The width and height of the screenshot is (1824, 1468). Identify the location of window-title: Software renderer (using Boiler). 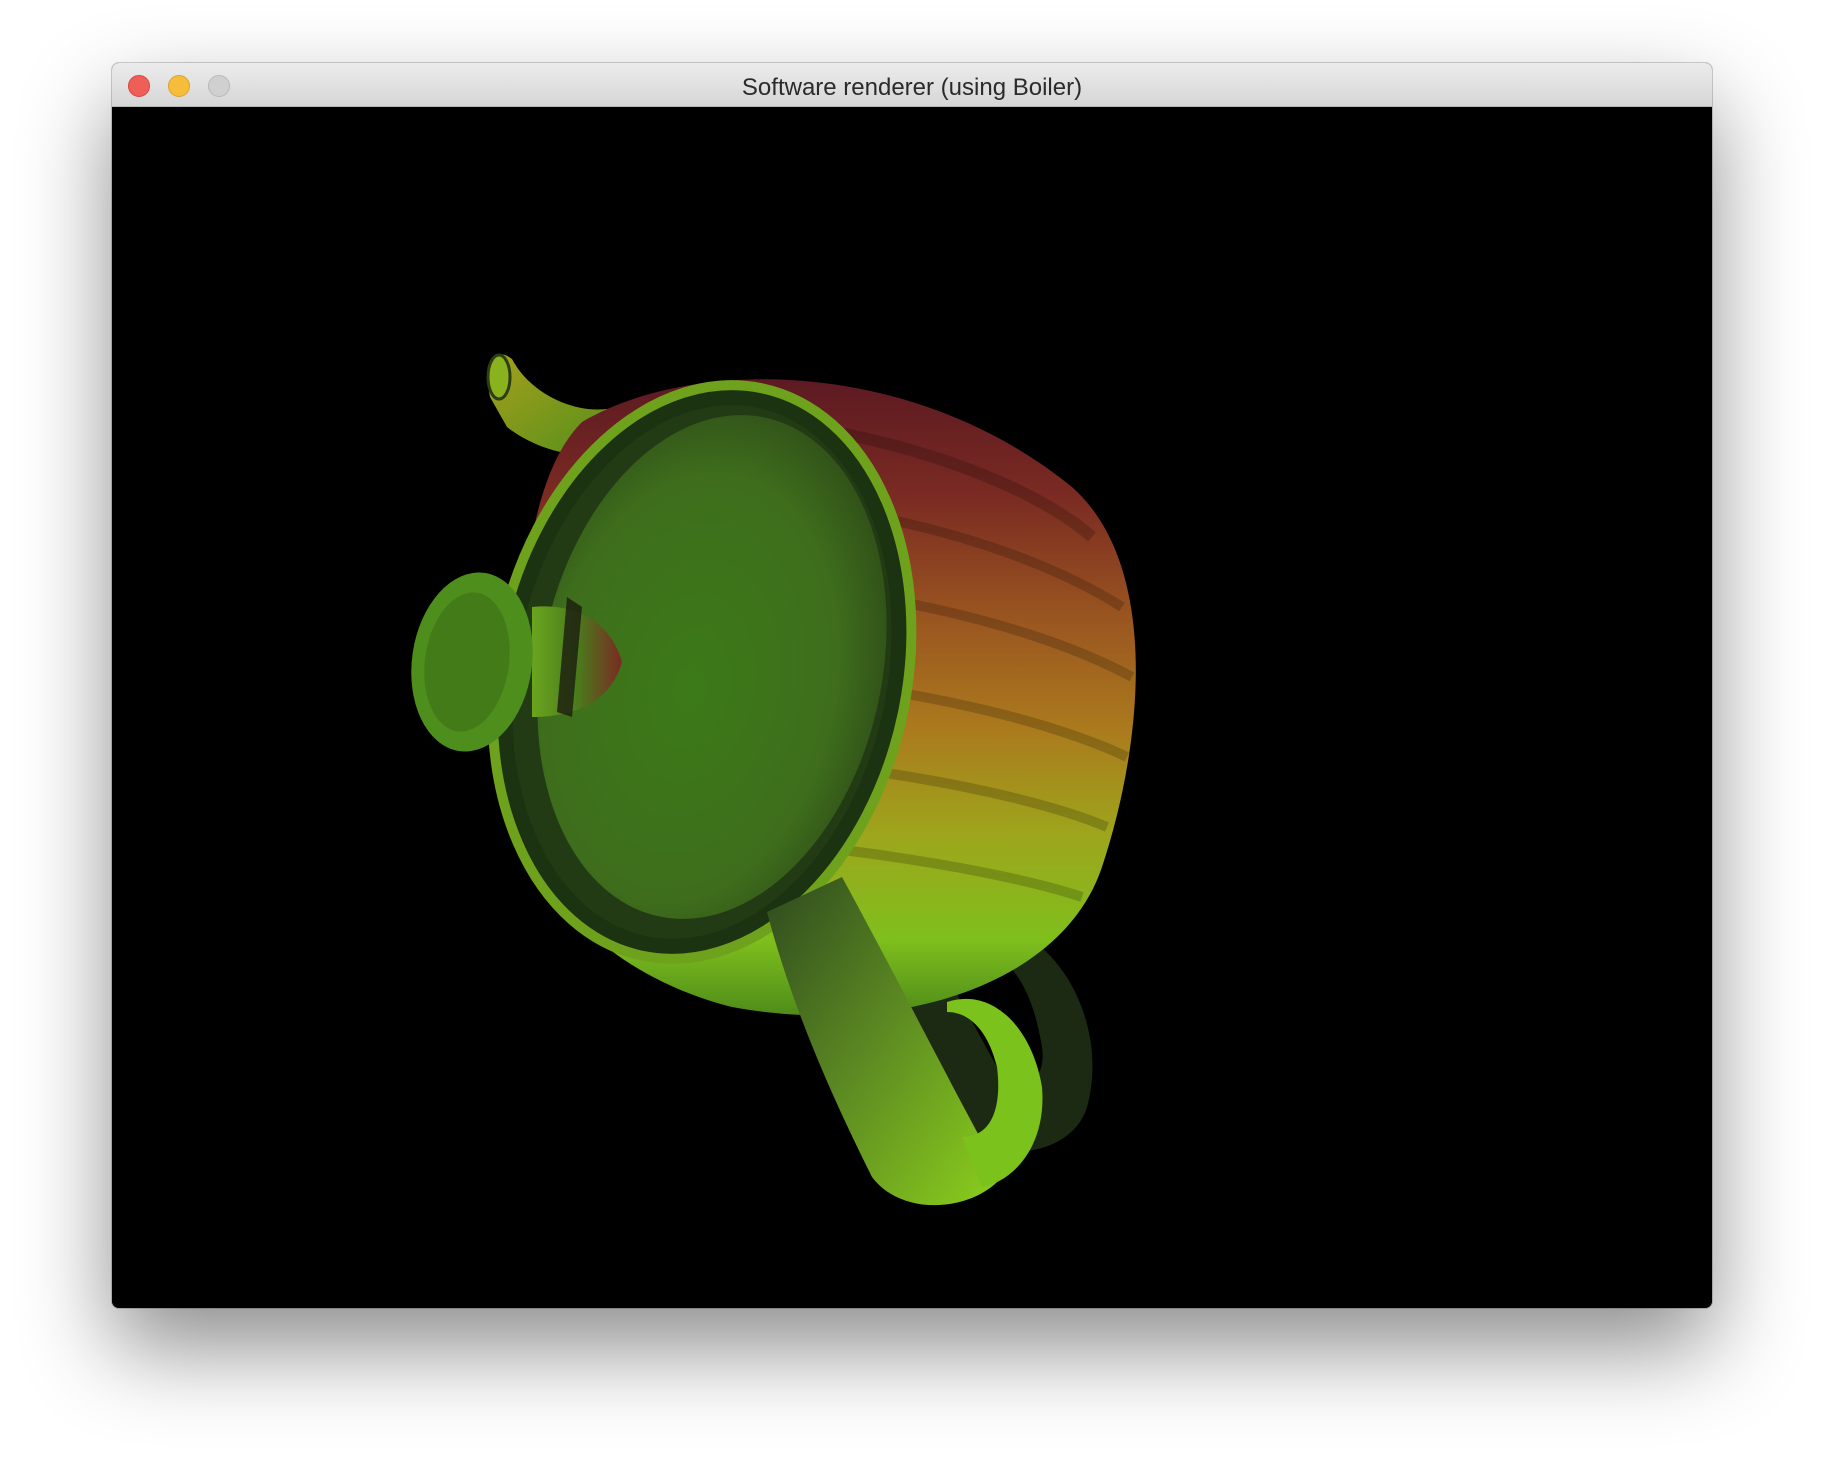
(912, 87).